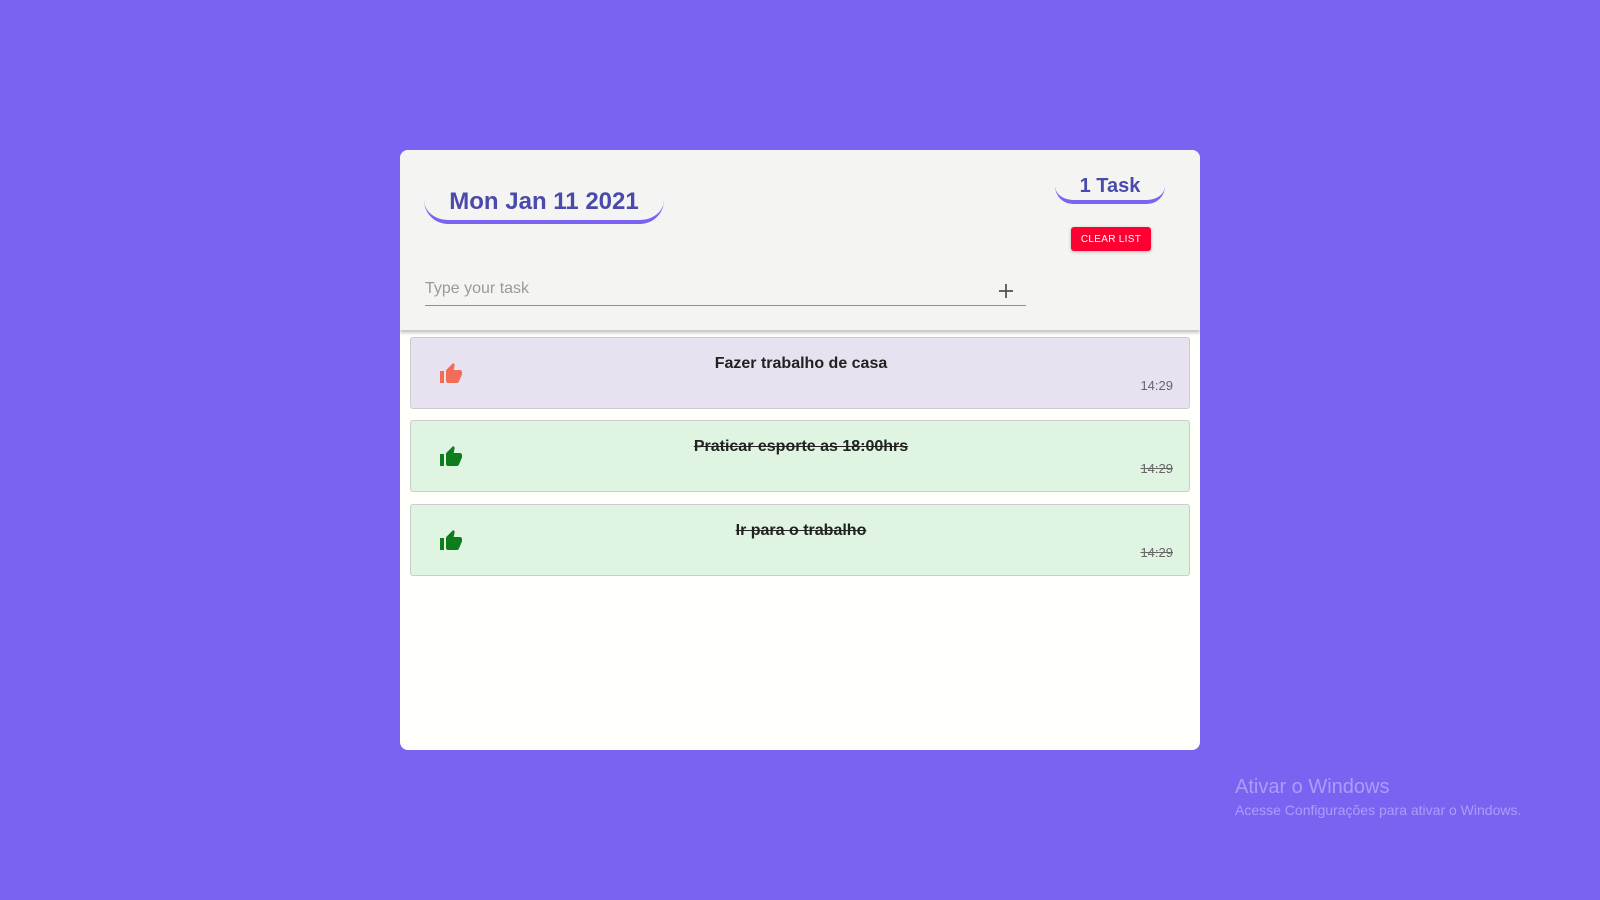  What do you see at coordinates (801, 530) in the screenshot?
I see `task-text: Ir para o trabalho` at bounding box center [801, 530].